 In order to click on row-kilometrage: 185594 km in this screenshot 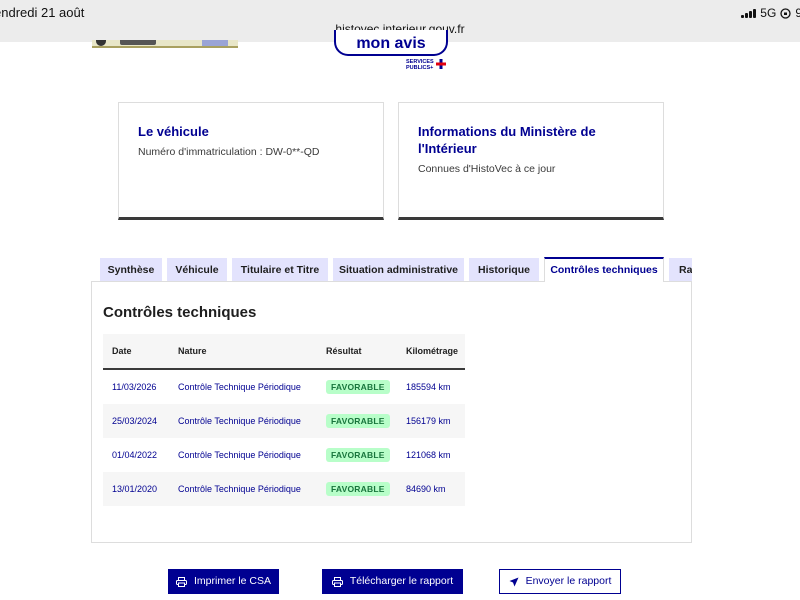, I will do `click(428, 387)`.